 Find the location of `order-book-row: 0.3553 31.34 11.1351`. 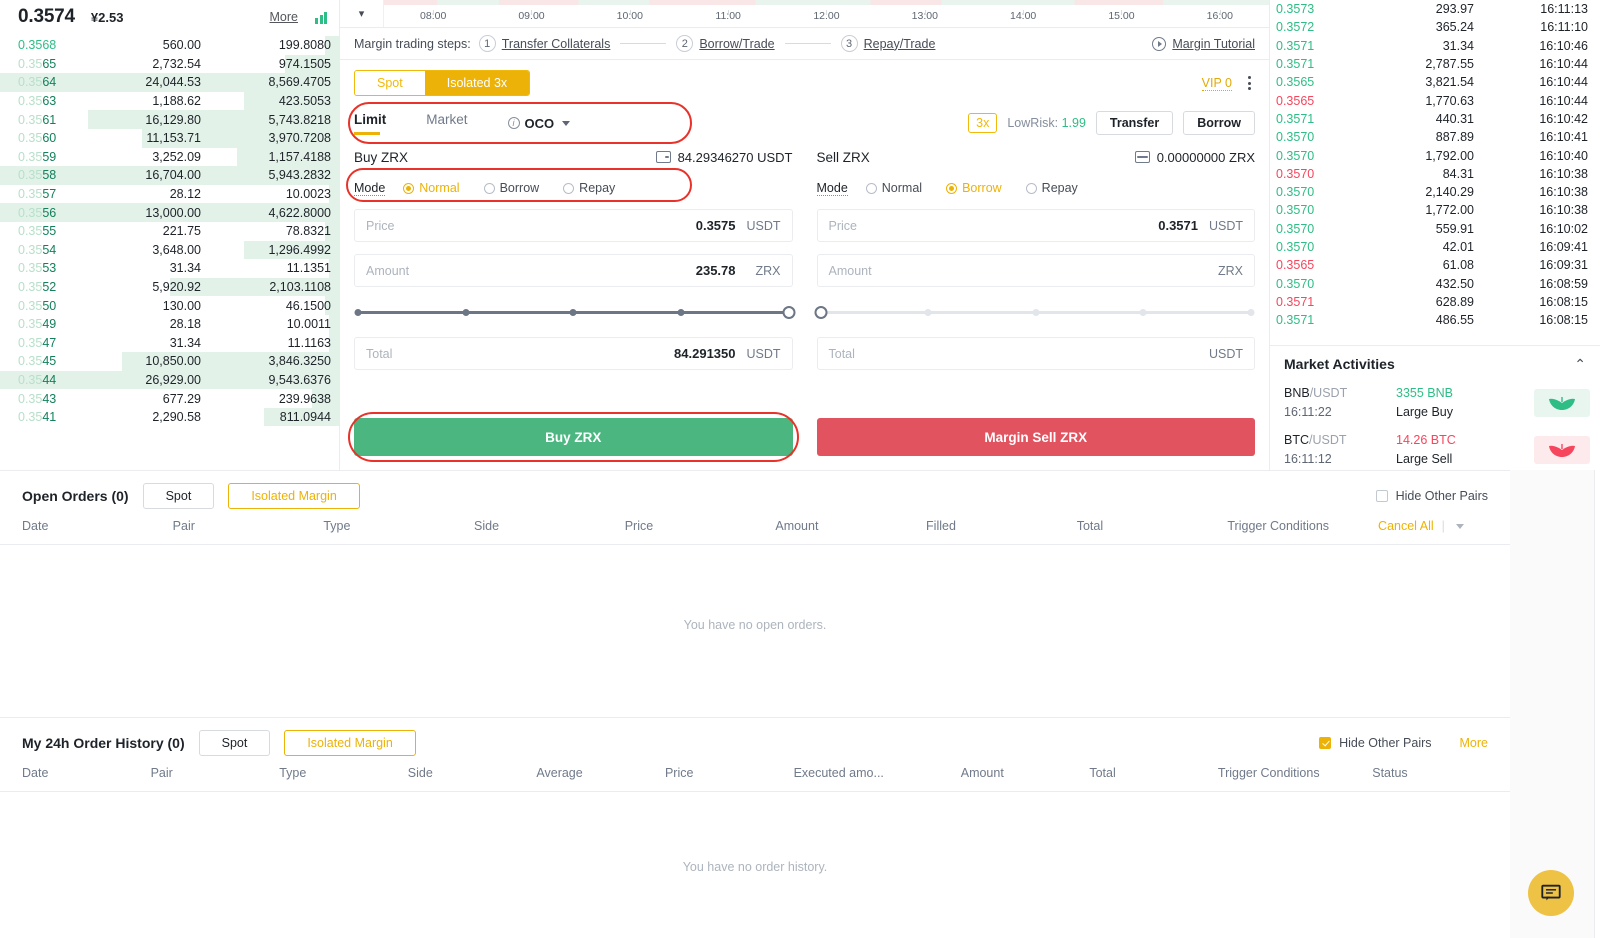

order-book-row: 0.3553 31.34 11.1351 is located at coordinates (169, 268).